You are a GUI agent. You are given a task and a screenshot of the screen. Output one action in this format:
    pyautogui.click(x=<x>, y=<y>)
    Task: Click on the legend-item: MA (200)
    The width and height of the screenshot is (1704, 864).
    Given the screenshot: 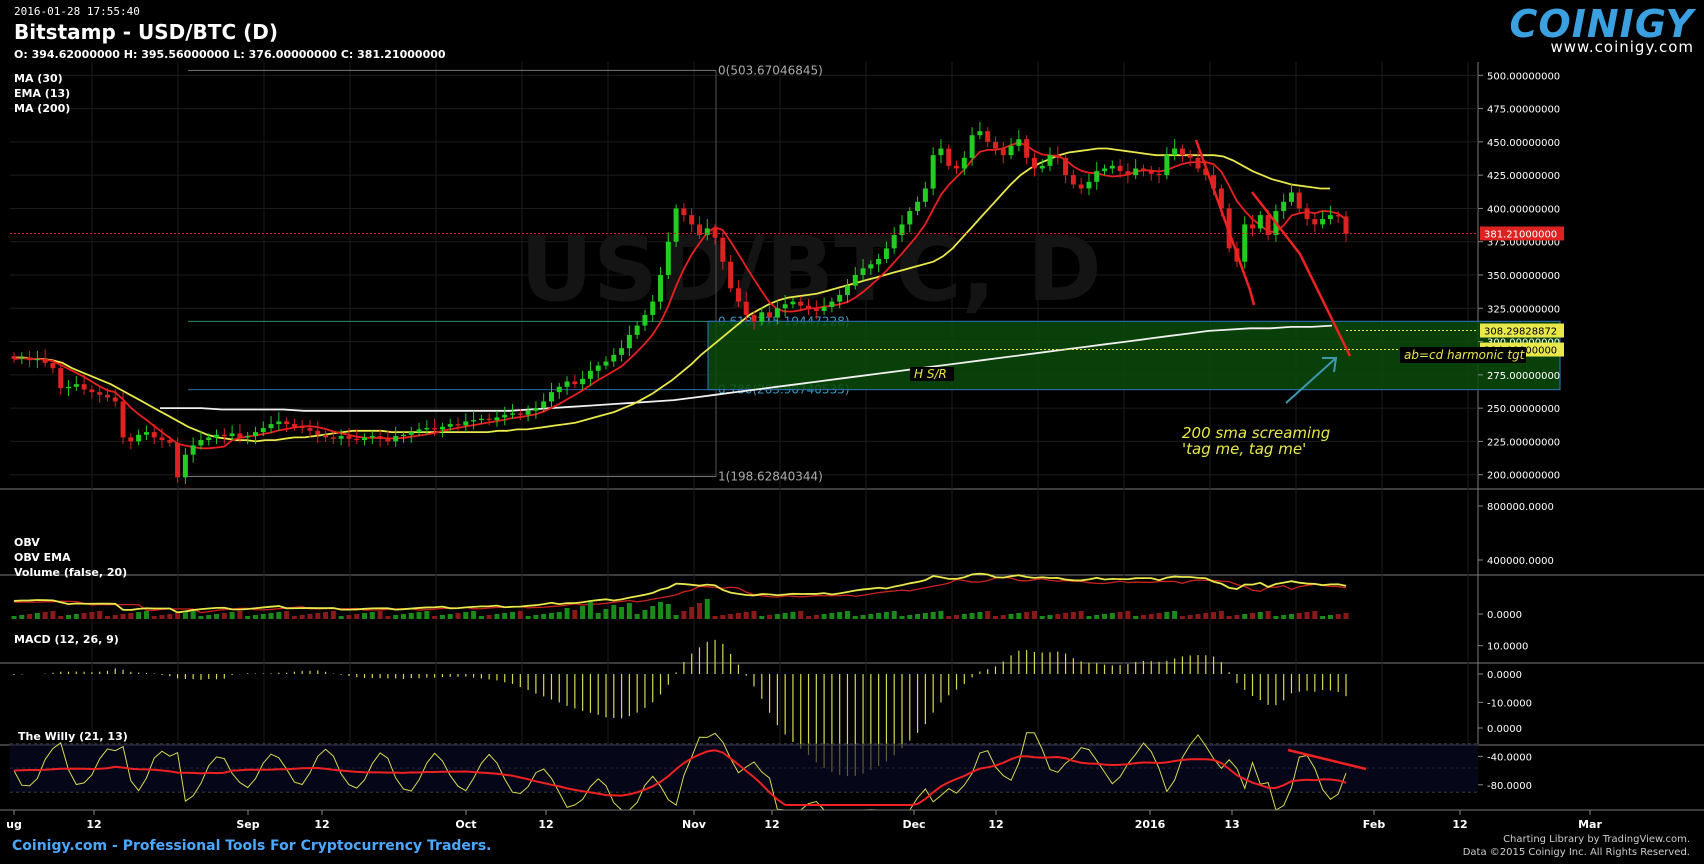 What is the action you would take?
    pyautogui.click(x=42, y=108)
    